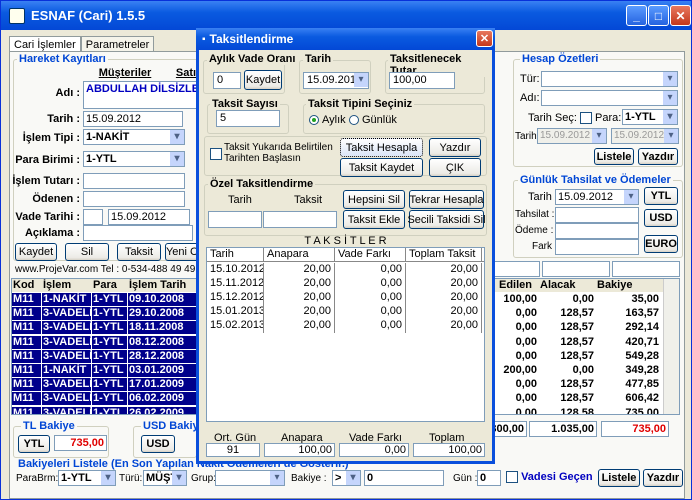 This screenshot has width=692, height=500. Describe the element at coordinates (597, 197) in the screenshot. I see `gunluk-tarih-select: 15.09.2012` at that location.